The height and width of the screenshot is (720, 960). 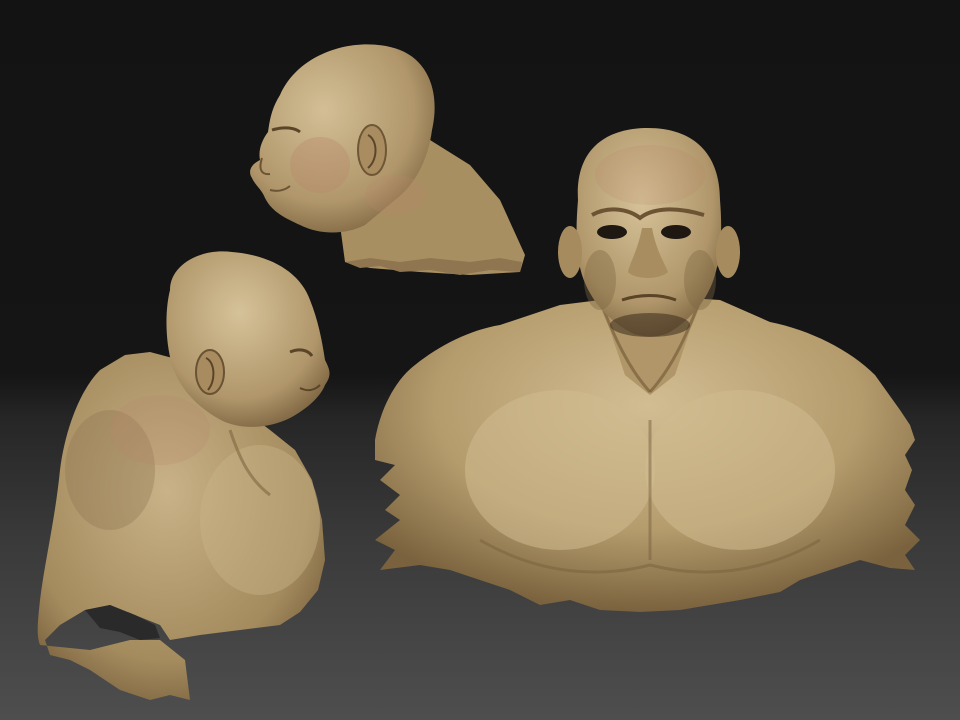 What do you see at coordinates (387, 159) in the screenshot?
I see `profile-bust` at bounding box center [387, 159].